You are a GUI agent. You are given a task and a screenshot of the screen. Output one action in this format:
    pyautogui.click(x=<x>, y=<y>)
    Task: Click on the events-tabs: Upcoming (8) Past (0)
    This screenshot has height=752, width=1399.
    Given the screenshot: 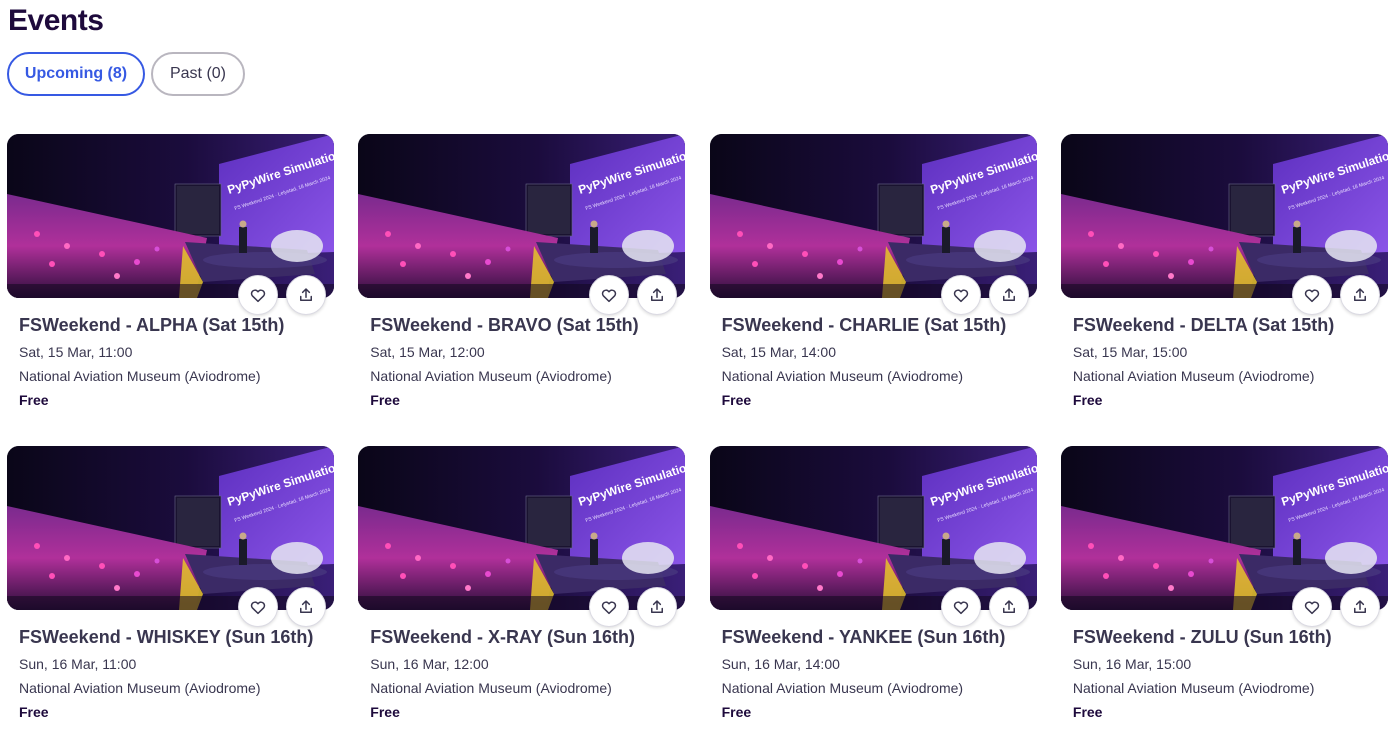 What is the action you would take?
    pyautogui.click(x=126, y=74)
    